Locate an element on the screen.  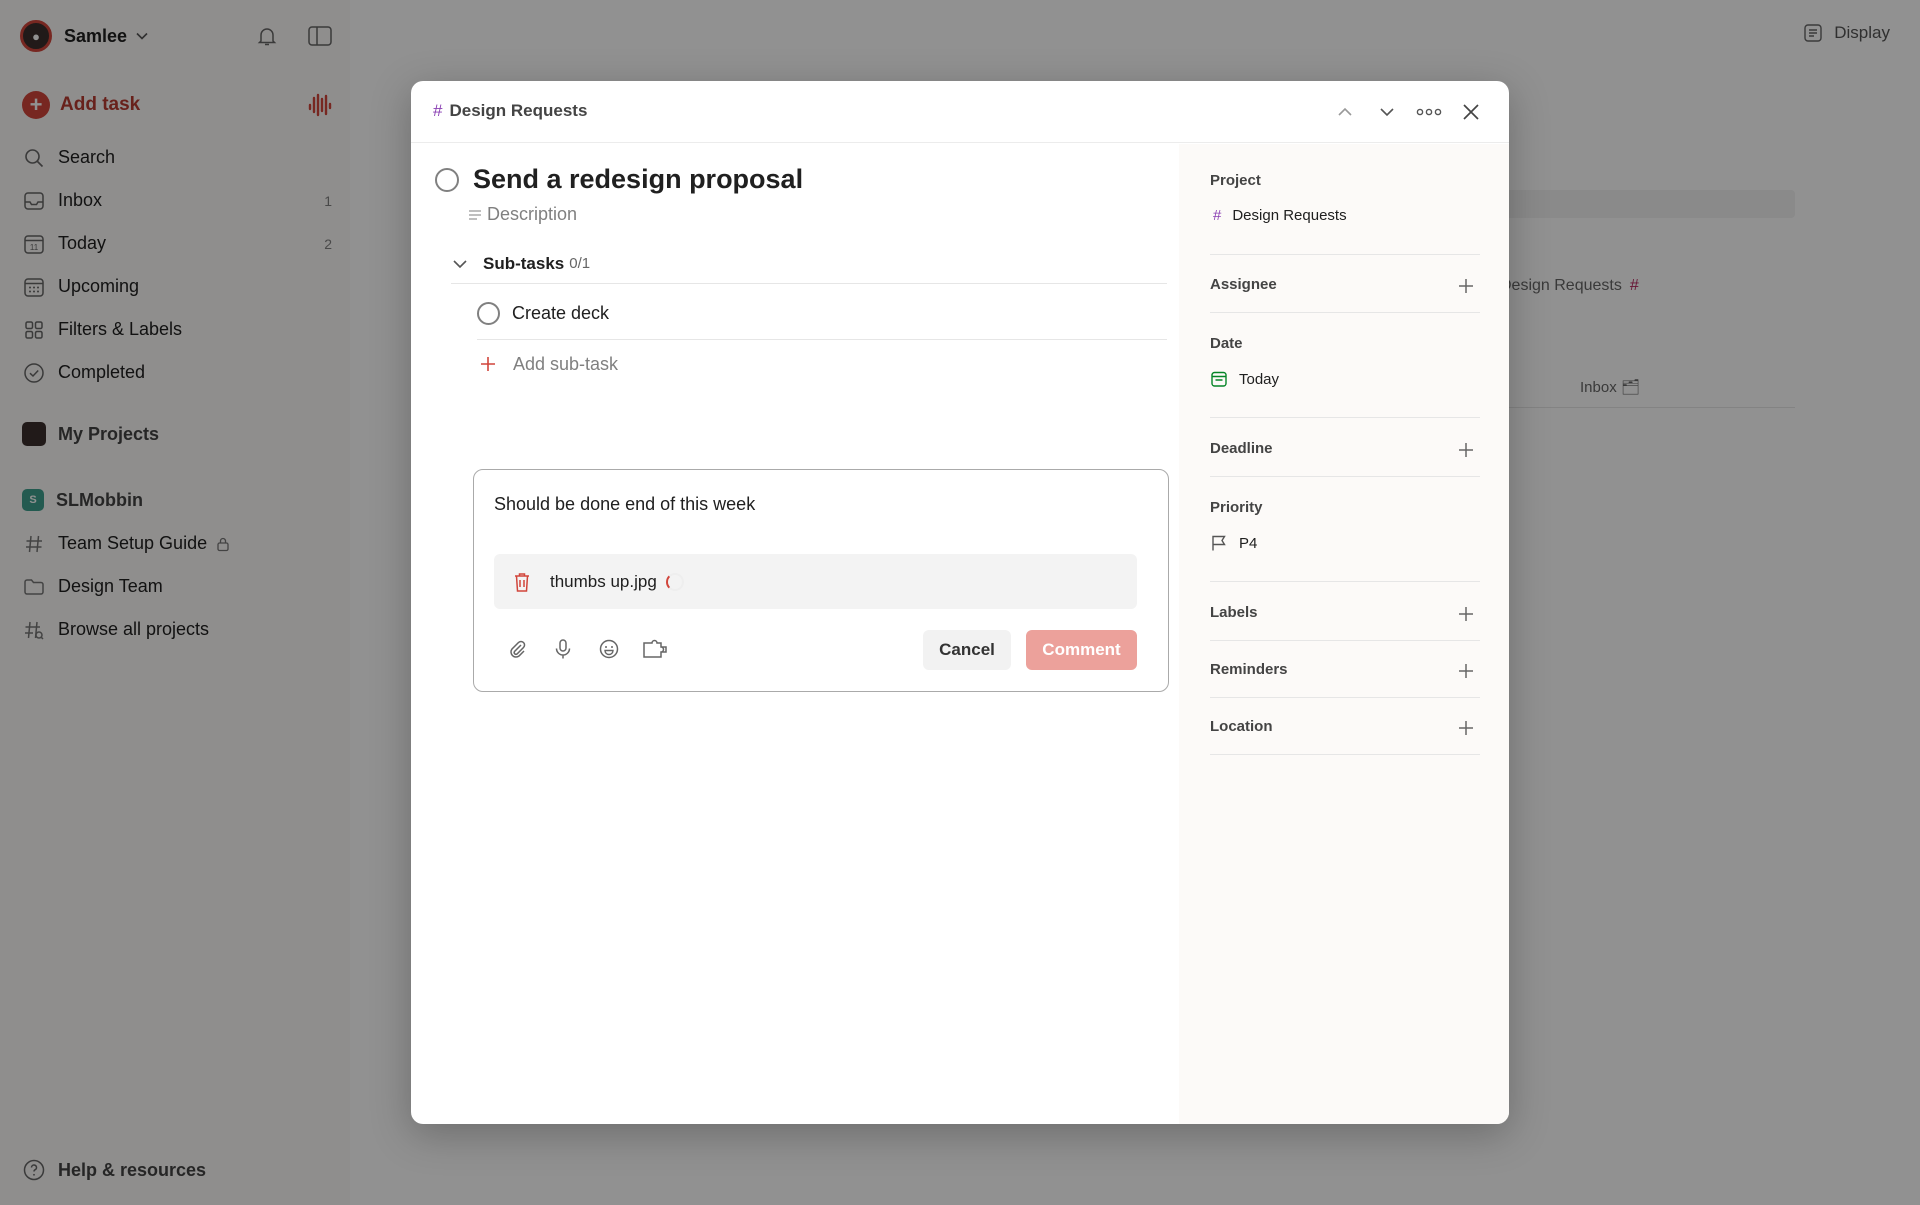
labels-field: Labels is located at coordinates (1345, 622).